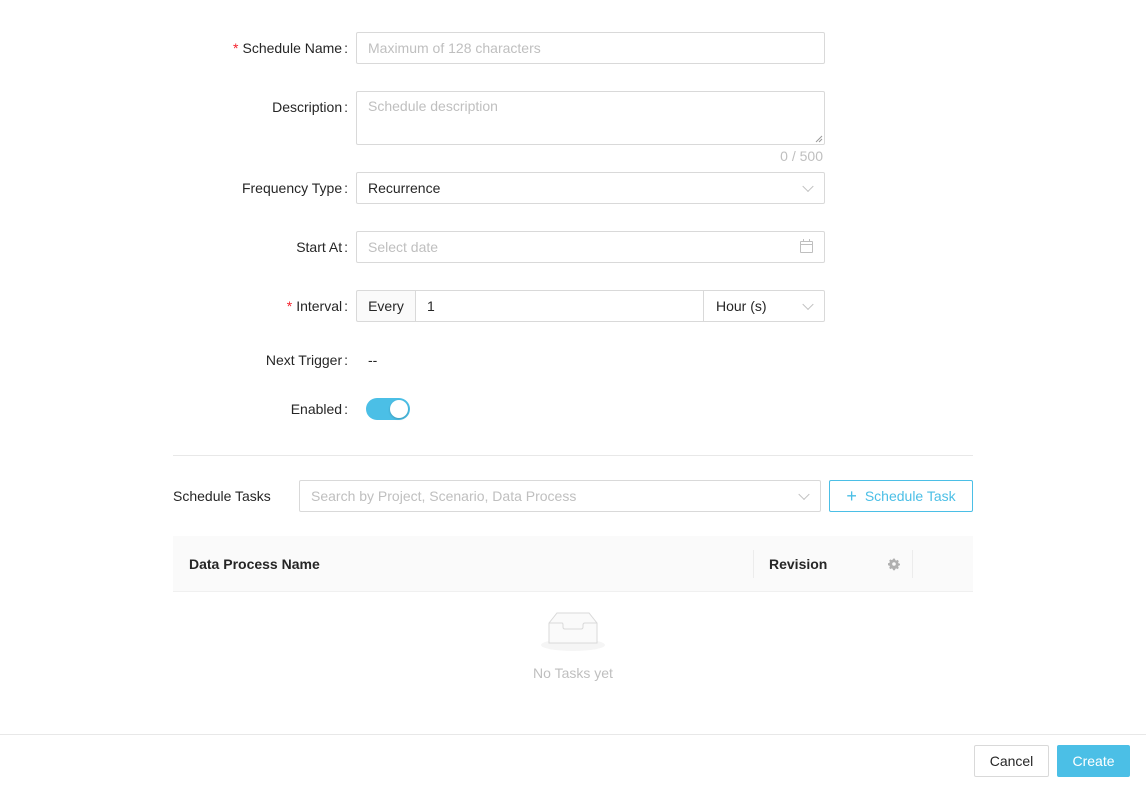 This screenshot has height=786, width=1146. What do you see at coordinates (590, 48) in the screenshot?
I see `schedule-name-input: Maximum of 128 characters` at bounding box center [590, 48].